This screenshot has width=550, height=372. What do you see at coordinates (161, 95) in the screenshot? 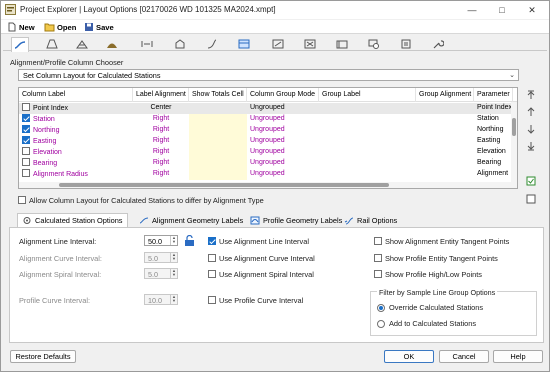
I see `header-label-alignment: Label Alignment` at bounding box center [161, 95].